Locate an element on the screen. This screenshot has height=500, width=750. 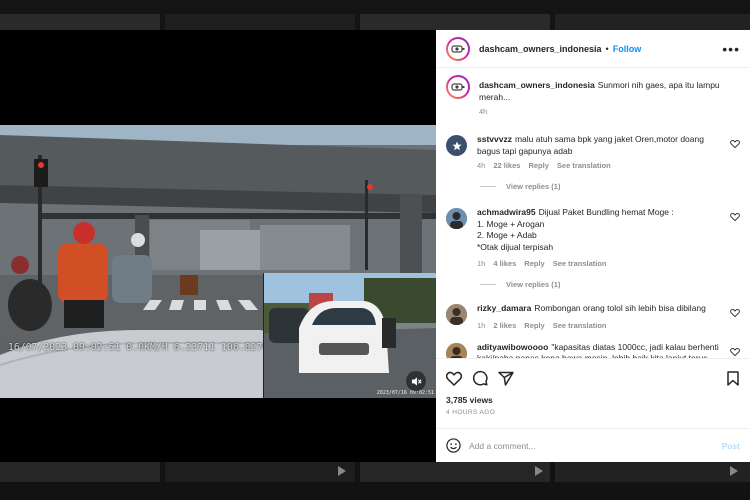
likes-count: 4 likes is located at coordinates (504, 263).